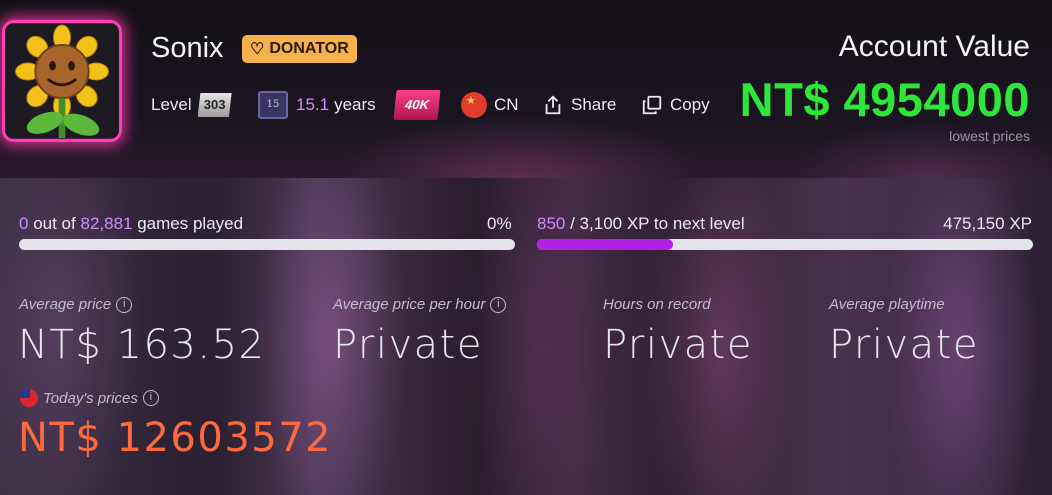  What do you see at coordinates (257, 49) in the screenshot?
I see `heart-icon: ♡` at bounding box center [257, 49].